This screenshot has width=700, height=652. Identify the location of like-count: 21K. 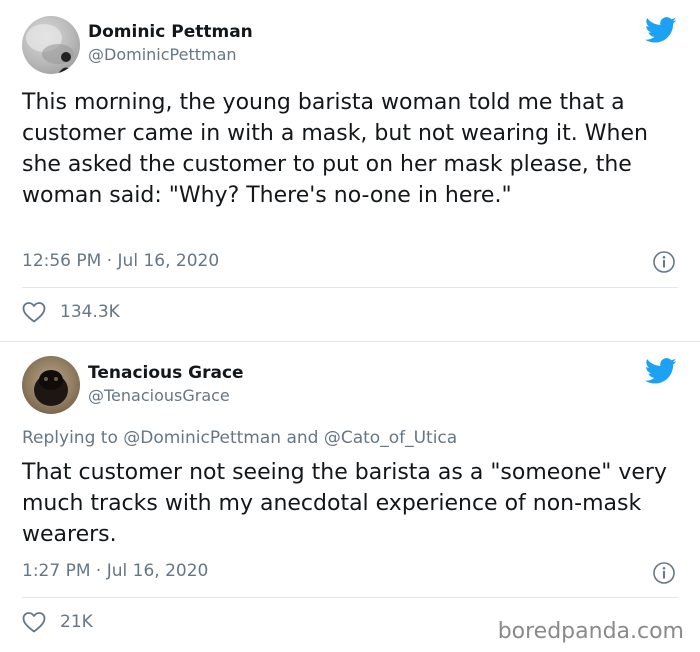
(76, 622).